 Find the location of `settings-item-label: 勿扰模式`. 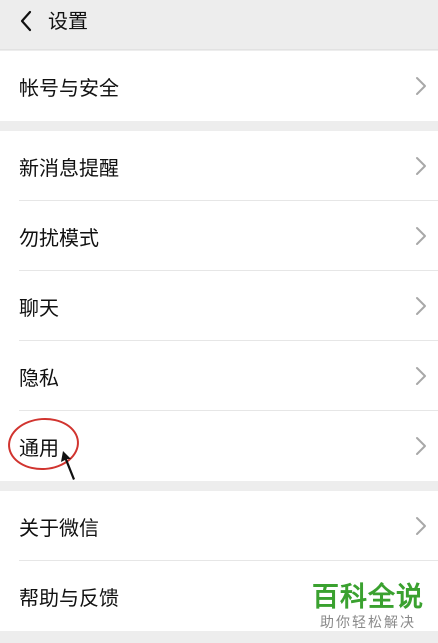

settings-item-label: 勿扰模式 is located at coordinates (59, 237).